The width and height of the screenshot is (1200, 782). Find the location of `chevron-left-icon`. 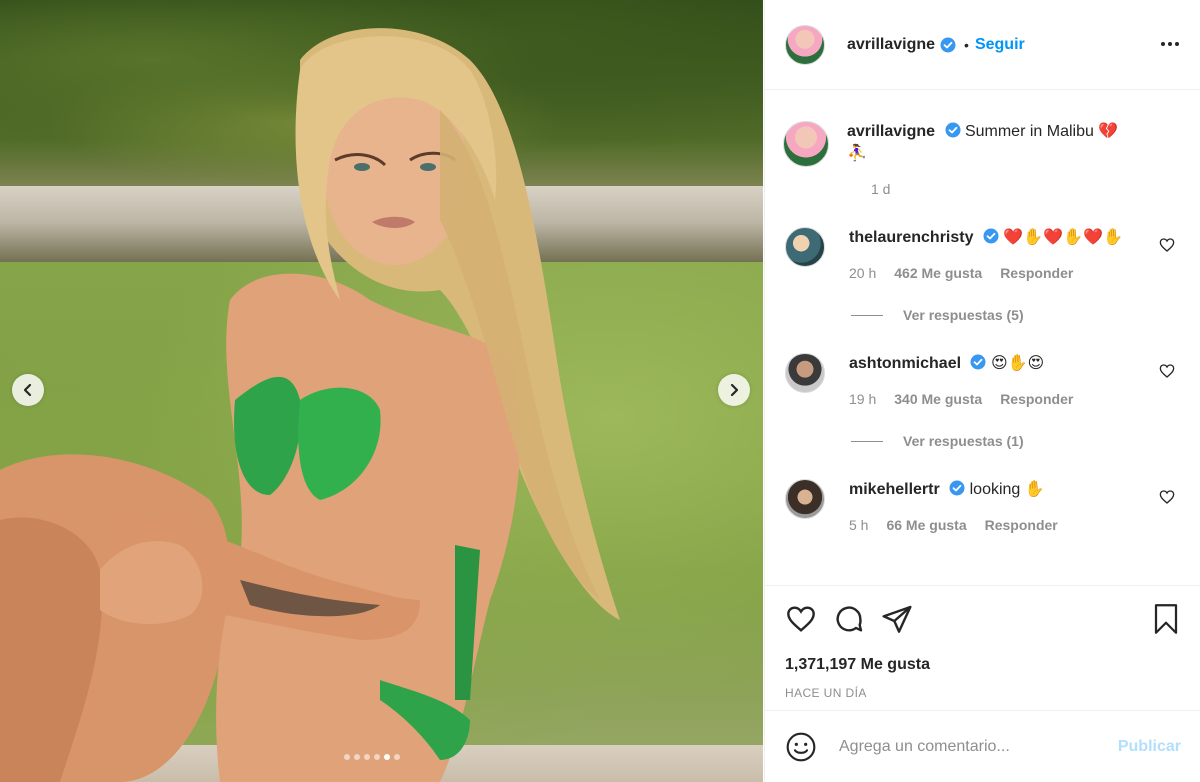

chevron-left-icon is located at coordinates (27, 390).